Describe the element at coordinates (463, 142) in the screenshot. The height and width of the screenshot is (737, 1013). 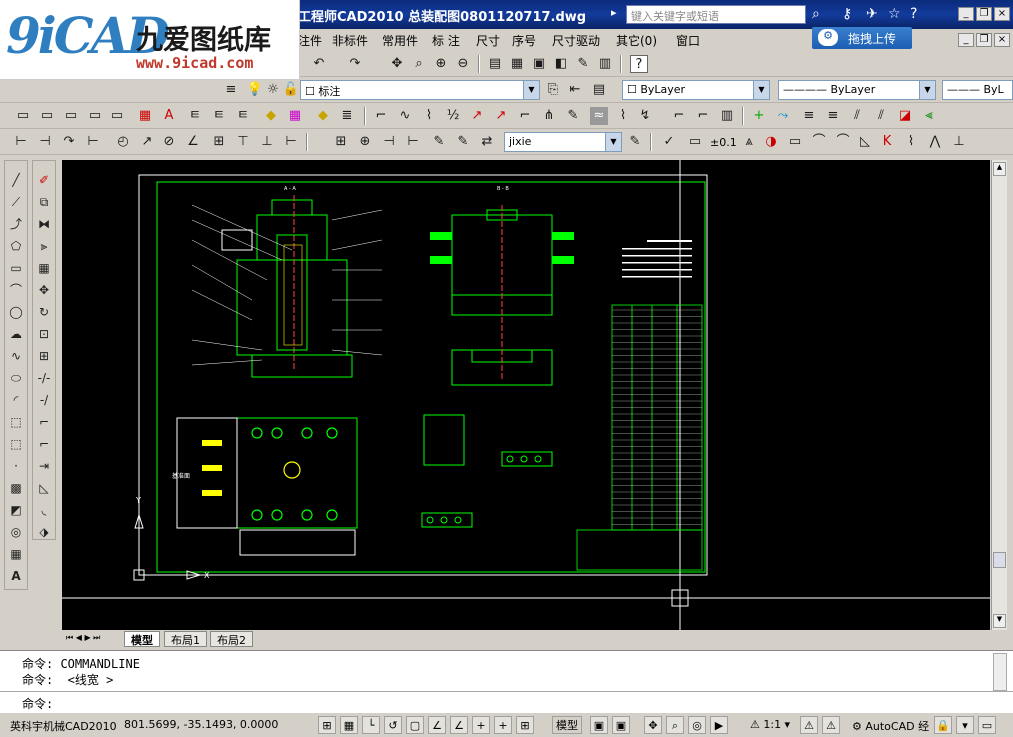
I see `dim-text-edit-icon: ✎` at that location.